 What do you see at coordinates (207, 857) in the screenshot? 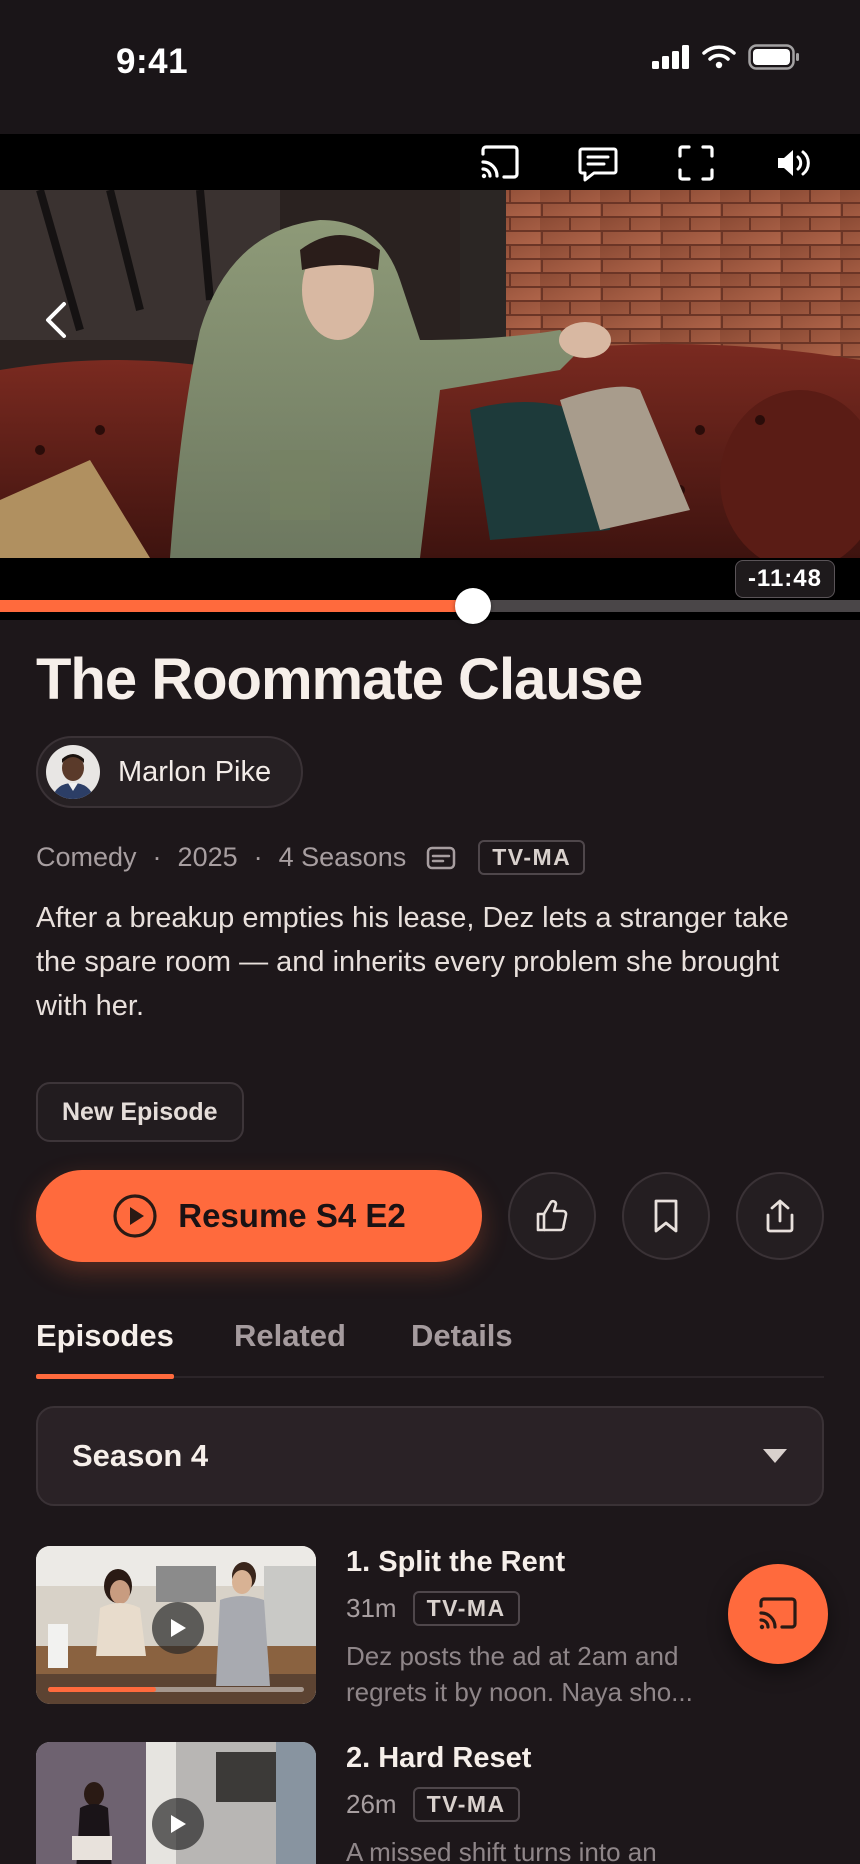
I see `year: 2025` at bounding box center [207, 857].